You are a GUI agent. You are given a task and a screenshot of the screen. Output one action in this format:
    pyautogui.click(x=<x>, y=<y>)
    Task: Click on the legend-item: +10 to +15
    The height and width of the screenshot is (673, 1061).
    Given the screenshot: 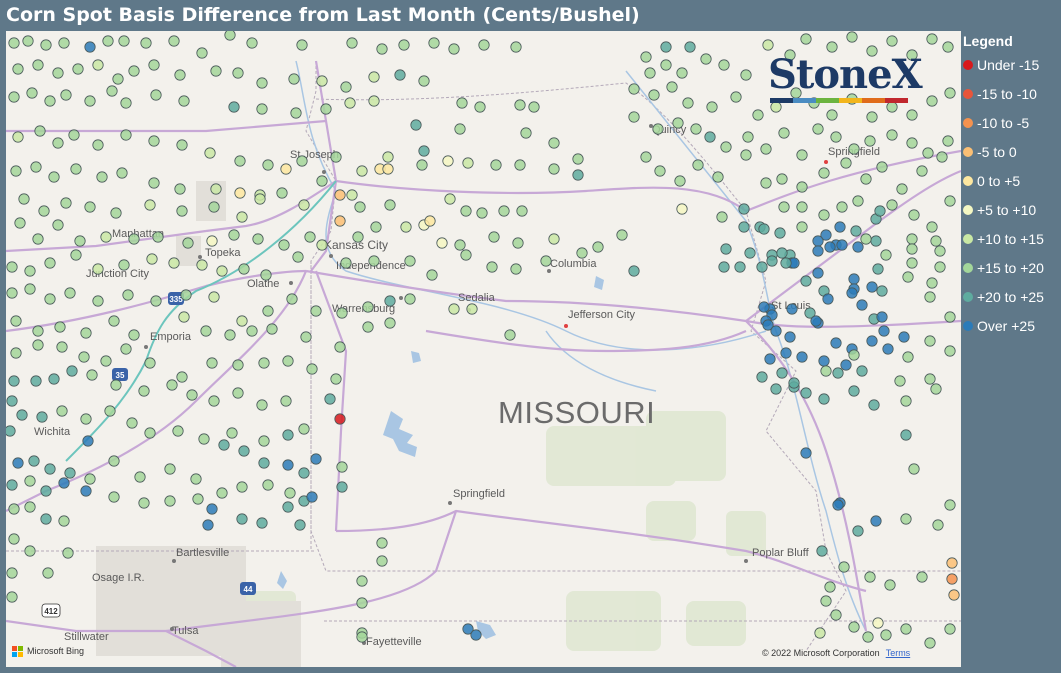 What is the action you would take?
    pyautogui.click(x=1003, y=239)
    